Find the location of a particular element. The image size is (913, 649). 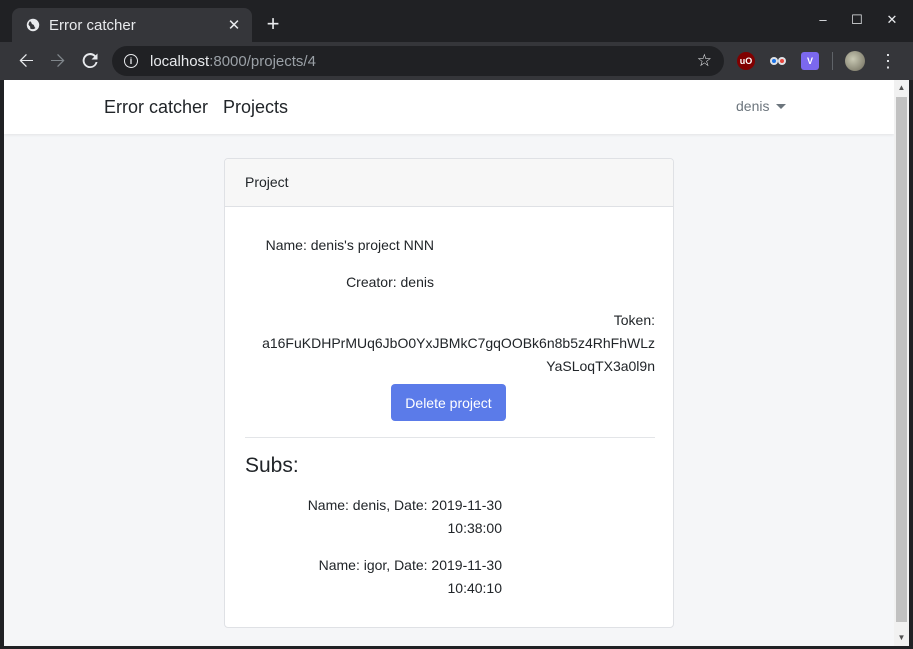

browser-titlebar: Error catcher ✕ + – ☐ ✕ is located at coordinates (456, 21).